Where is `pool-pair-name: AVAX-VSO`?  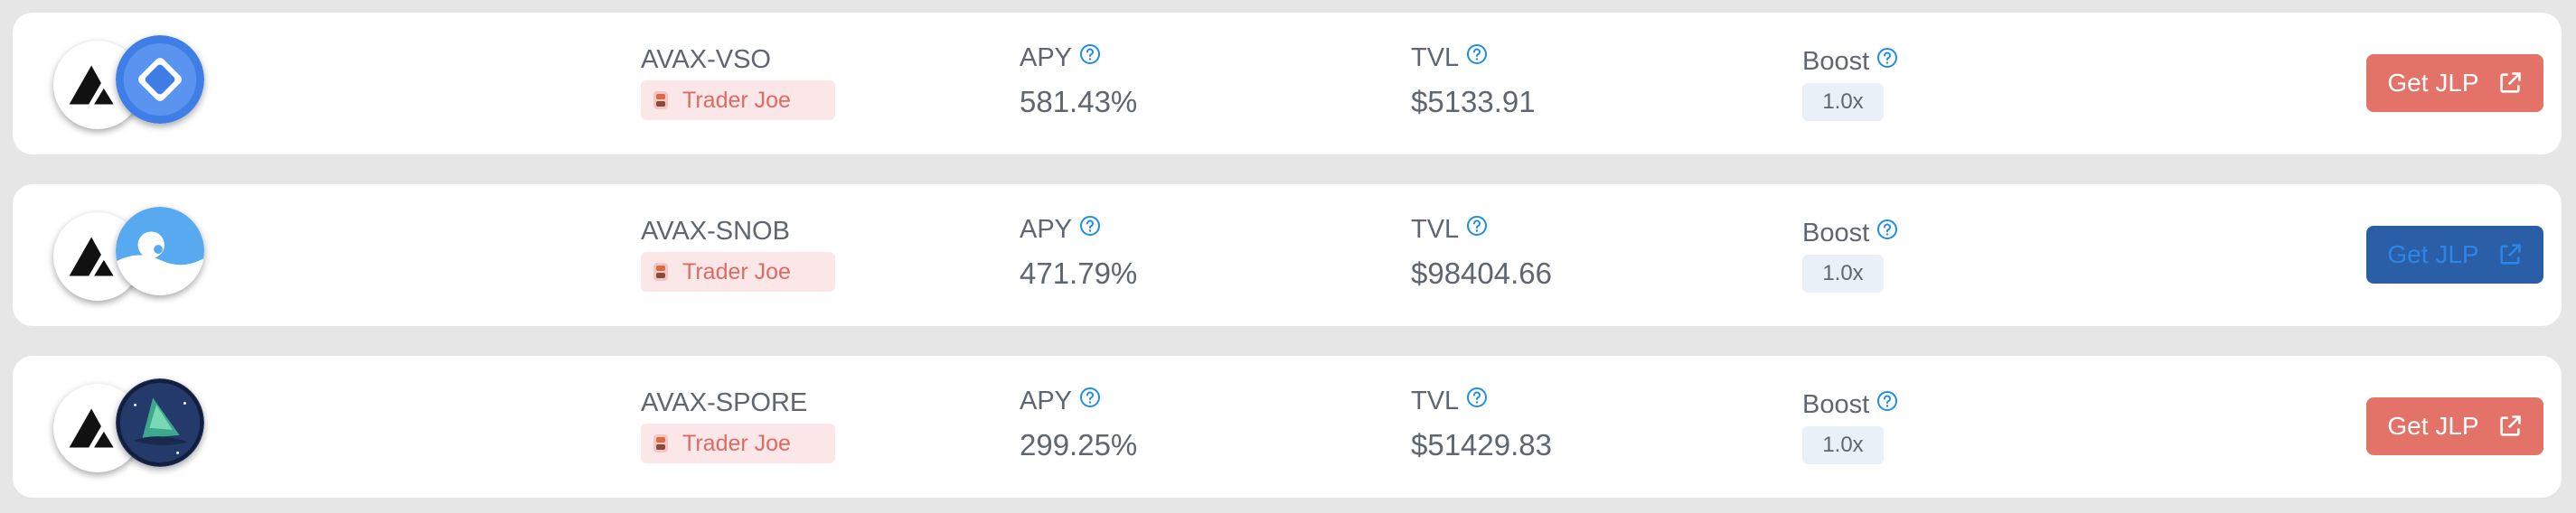 pool-pair-name: AVAX-VSO is located at coordinates (706, 59).